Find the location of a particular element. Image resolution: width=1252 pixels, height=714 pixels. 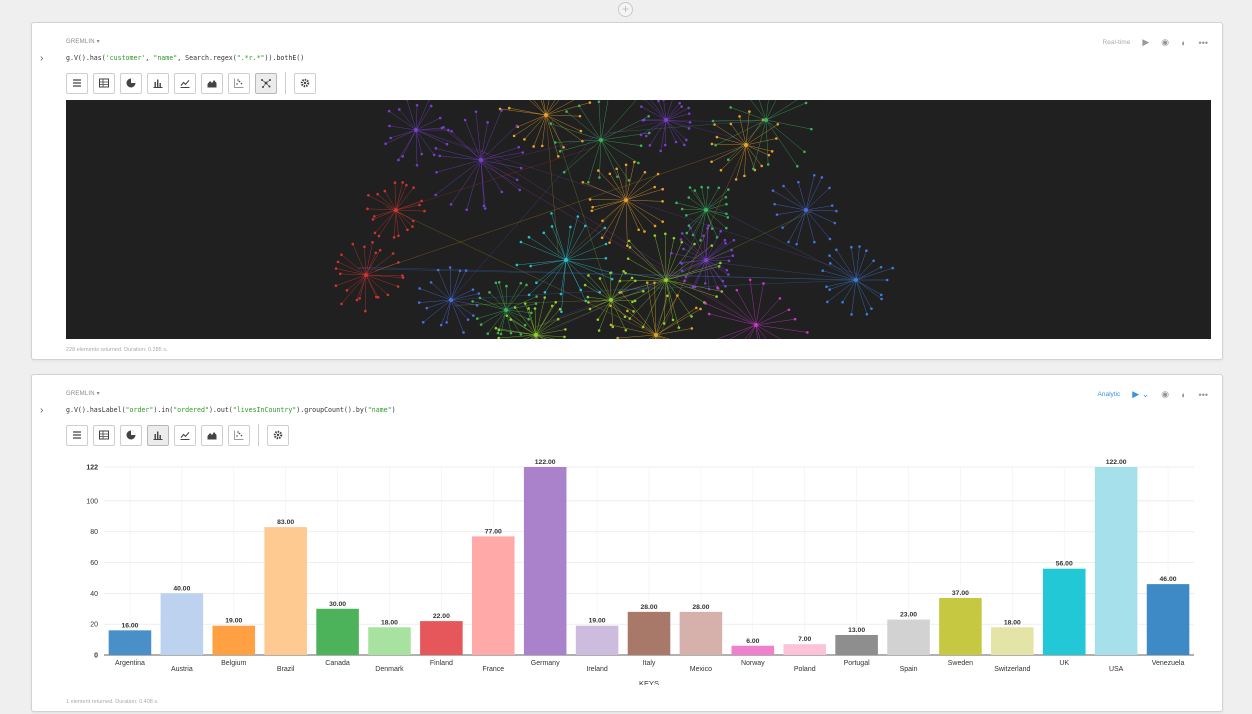

y-tick-label: 0 is located at coordinates (96, 656).